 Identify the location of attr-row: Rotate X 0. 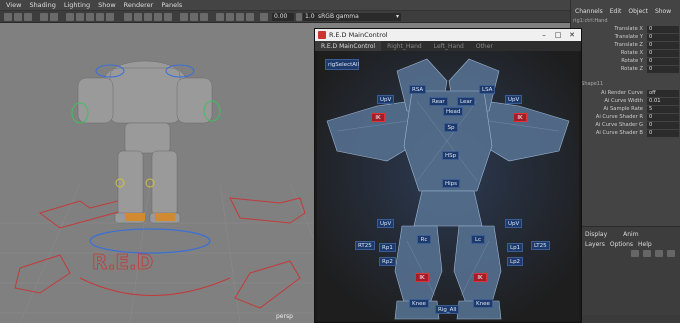
(625, 54).